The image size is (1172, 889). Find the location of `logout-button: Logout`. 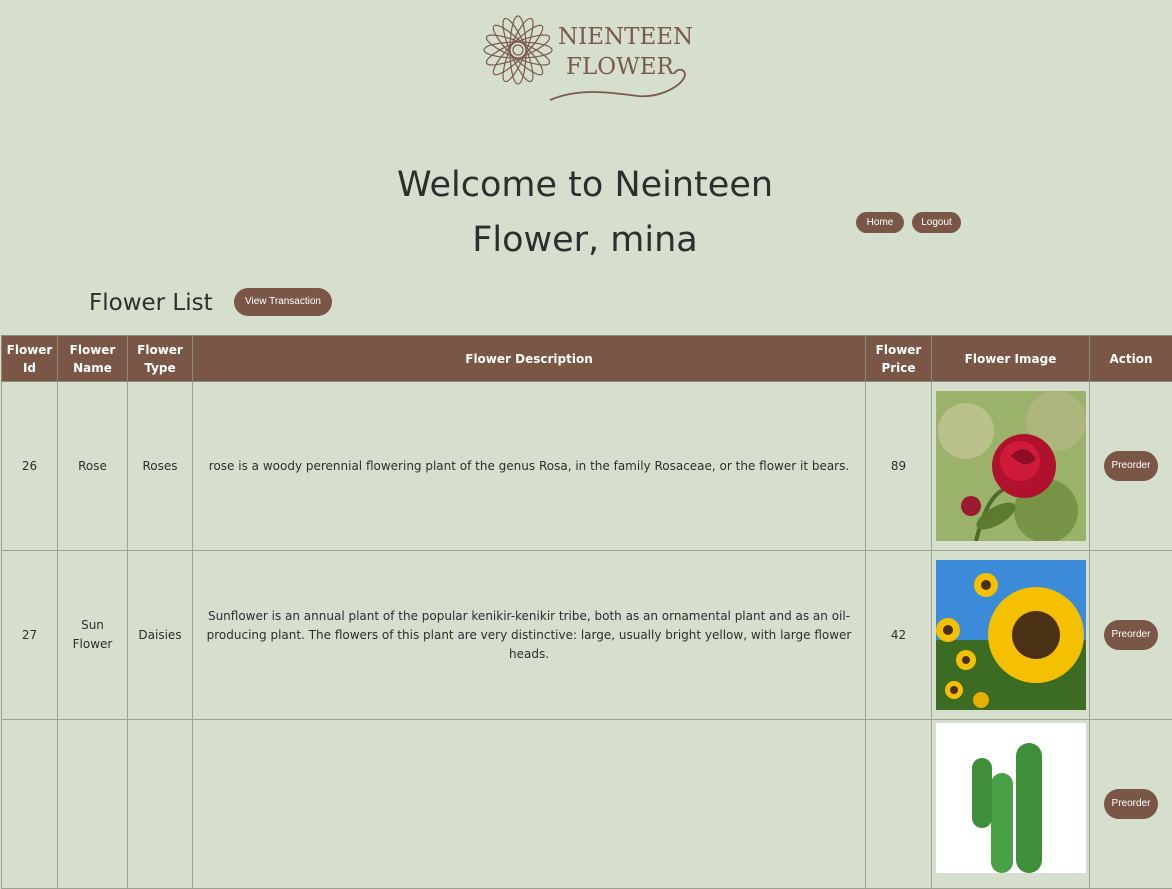

logout-button: Logout is located at coordinates (936, 222).